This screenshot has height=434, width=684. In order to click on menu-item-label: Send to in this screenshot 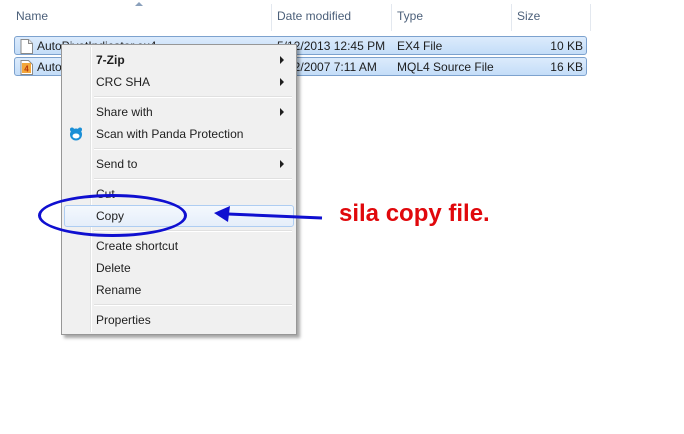, I will do `click(117, 164)`.